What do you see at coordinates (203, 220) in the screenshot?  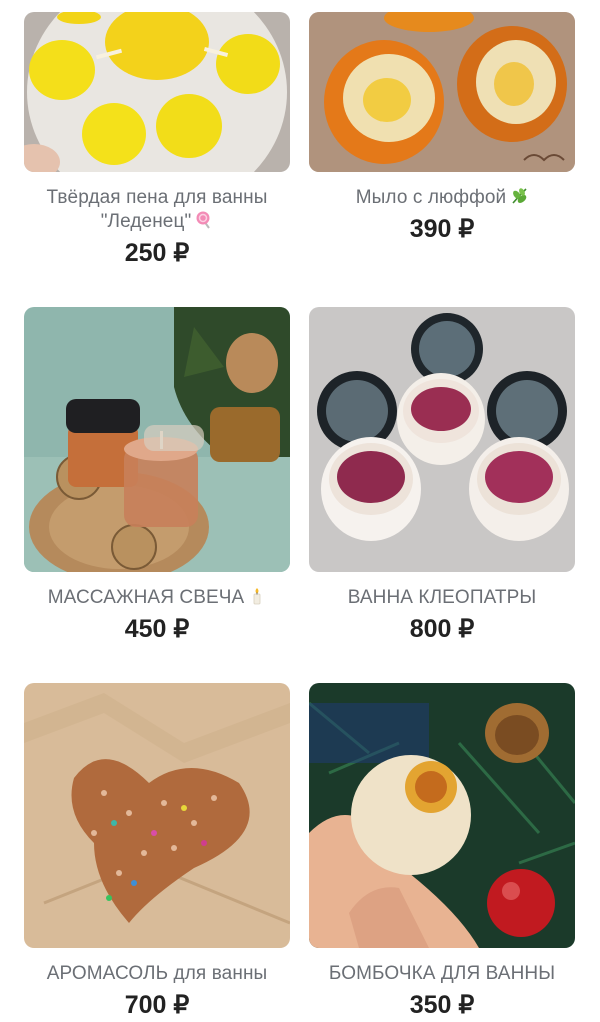 I see `lollipop-icon` at bounding box center [203, 220].